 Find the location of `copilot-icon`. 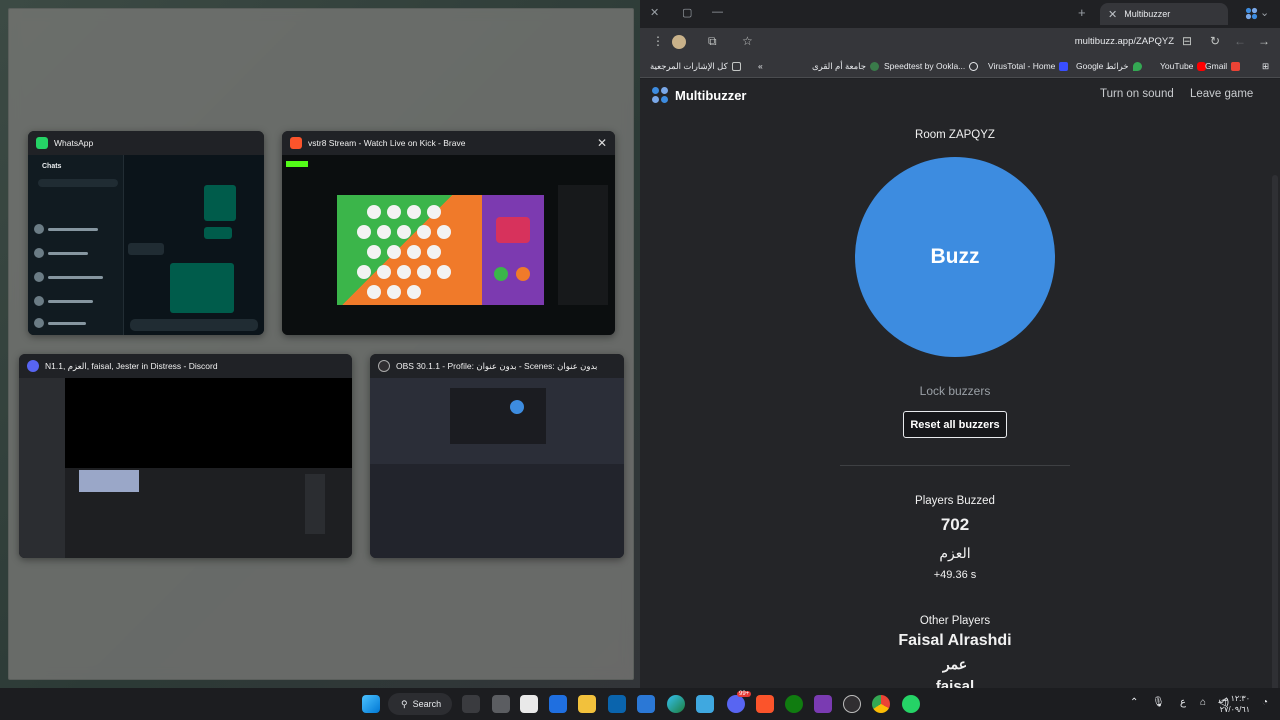

copilot-icon is located at coordinates (501, 704).